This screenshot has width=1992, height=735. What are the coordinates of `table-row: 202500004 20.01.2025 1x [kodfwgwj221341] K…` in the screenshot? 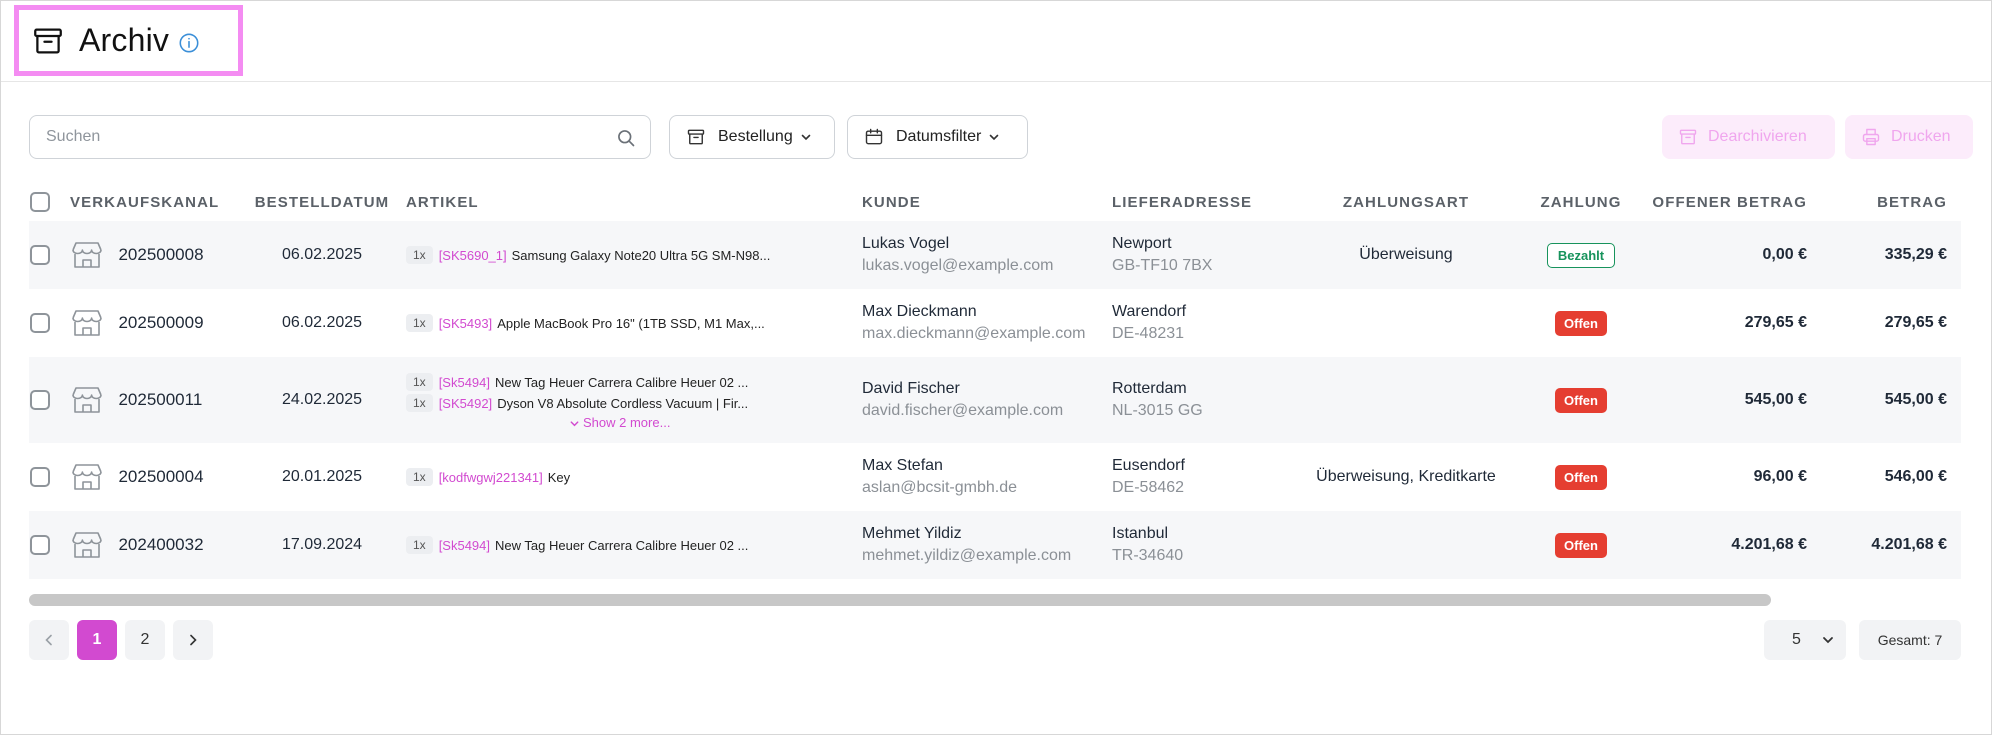 It's located at (995, 477).